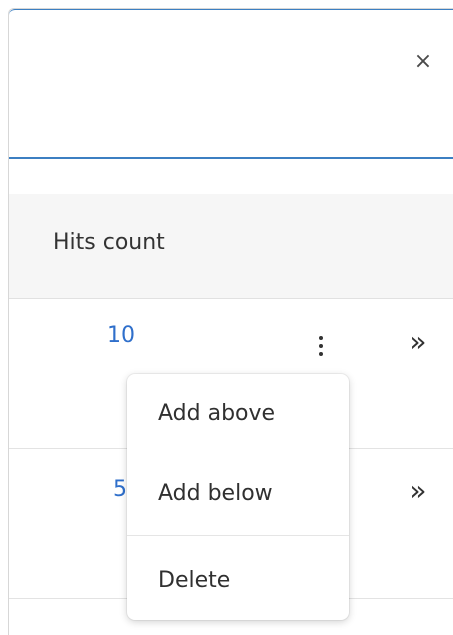 The width and height of the screenshot is (453, 635). What do you see at coordinates (121, 335) in the screenshot?
I see `hits-count-value: 10` at bounding box center [121, 335].